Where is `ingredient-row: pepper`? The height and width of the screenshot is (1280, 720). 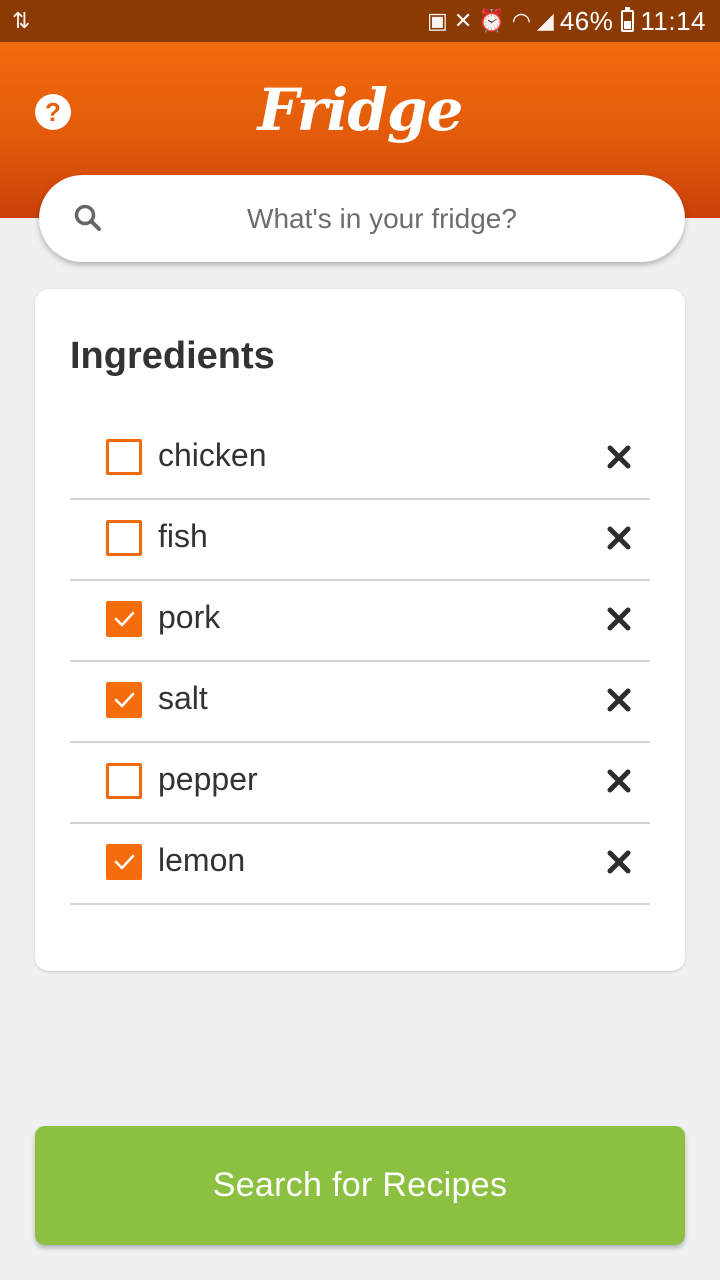 ingredient-row: pepper is located at coordinates (360, 783).